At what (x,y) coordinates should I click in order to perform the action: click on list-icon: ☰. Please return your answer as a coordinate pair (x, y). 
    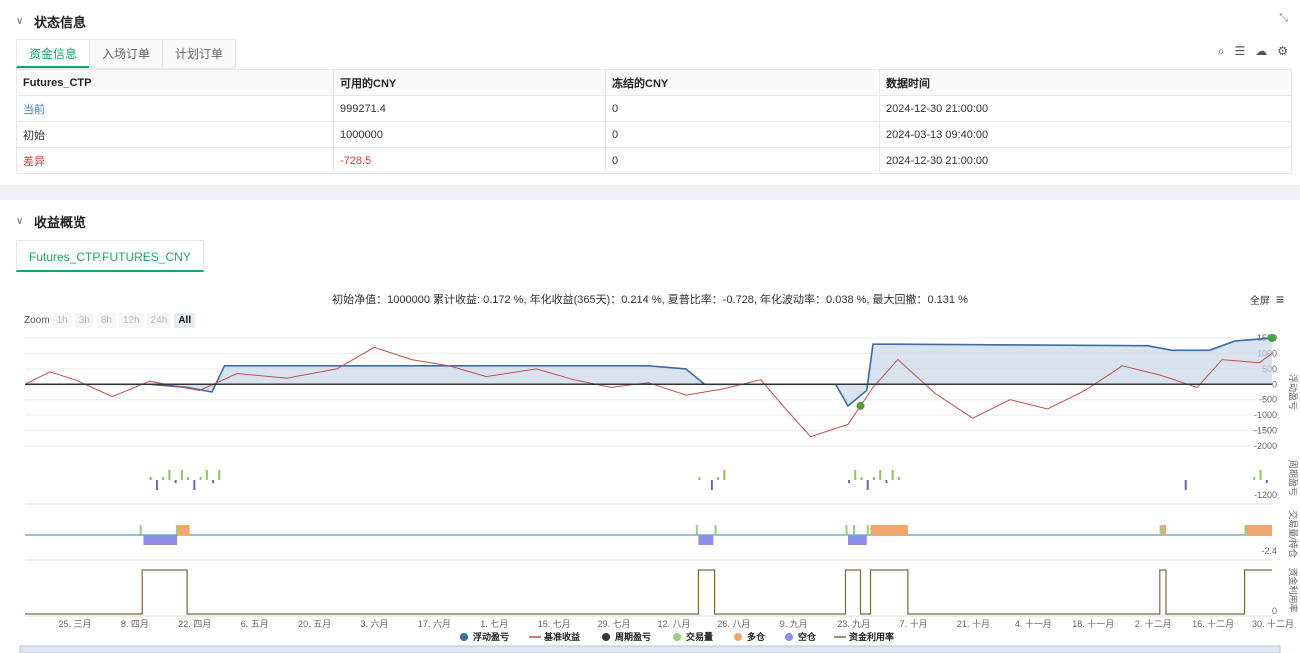
    Looking at the image, I should click on (1239, 51).